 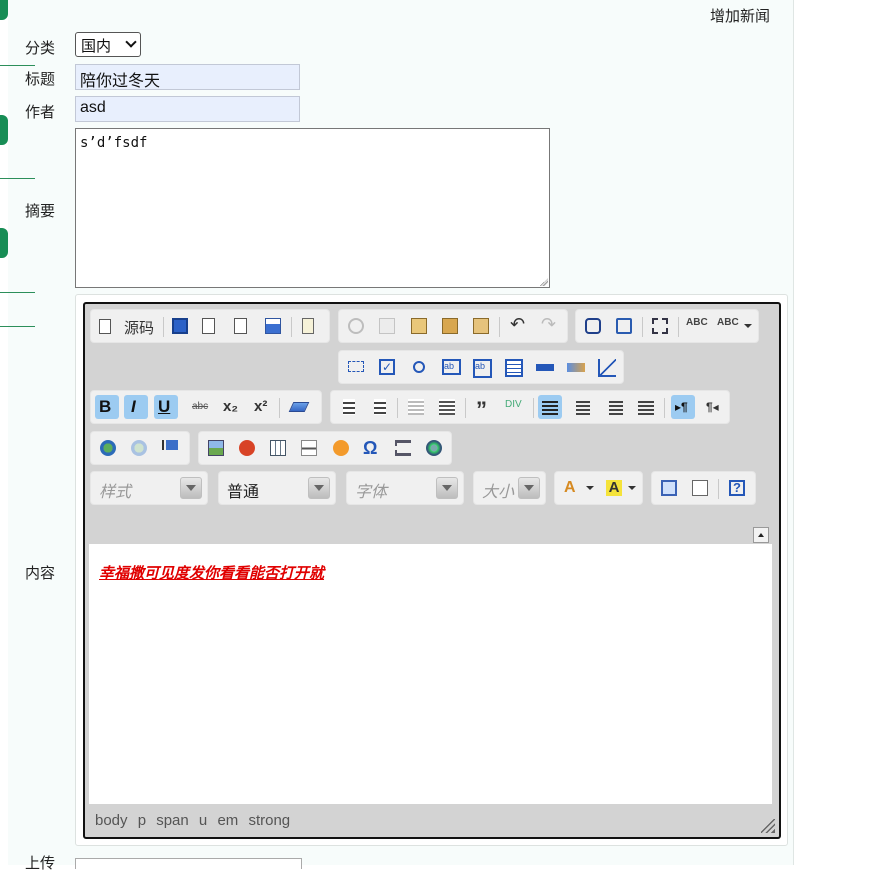 What do you see at coordinates (309, 448) in the screenshot?
I see `horizontal-rule-button` at bounding box center [309, 448].